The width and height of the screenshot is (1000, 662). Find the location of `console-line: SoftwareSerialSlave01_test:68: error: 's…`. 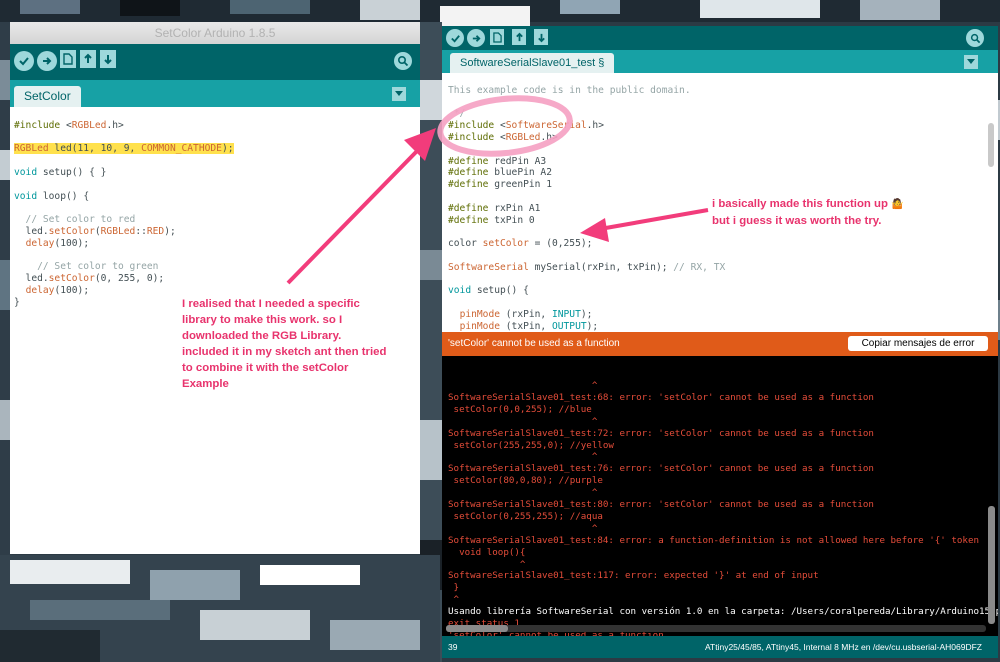

console-line: SoftwareSerialSlave01_test:68: error: 's… is located at coordinates (661, 397).